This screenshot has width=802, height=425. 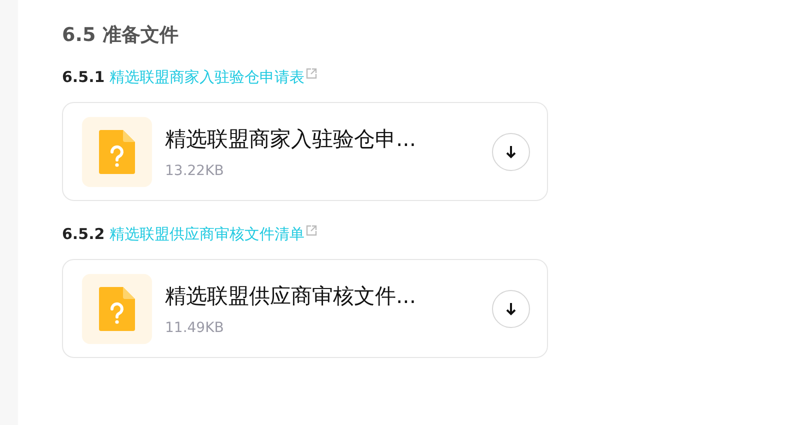 I want to click on document-link: 精选联盟商家入驻验仓申请表, so click(x=207, y=77).